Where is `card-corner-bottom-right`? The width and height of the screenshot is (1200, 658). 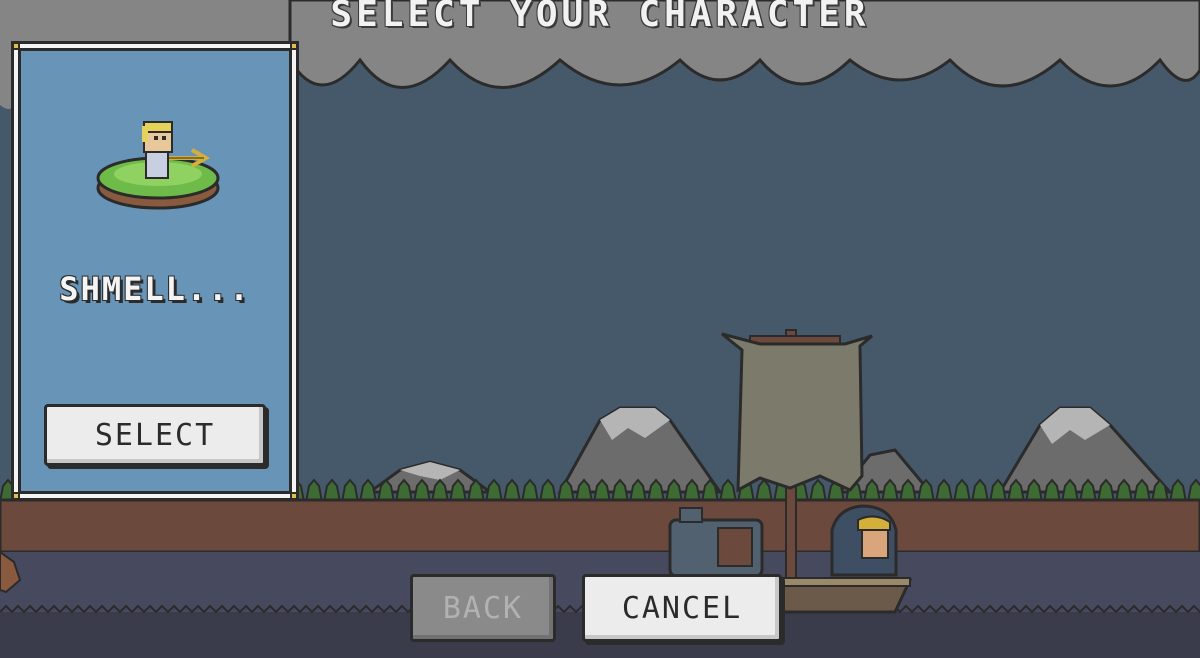 card-corner-bottom-right is located at coordinates (294, 496).